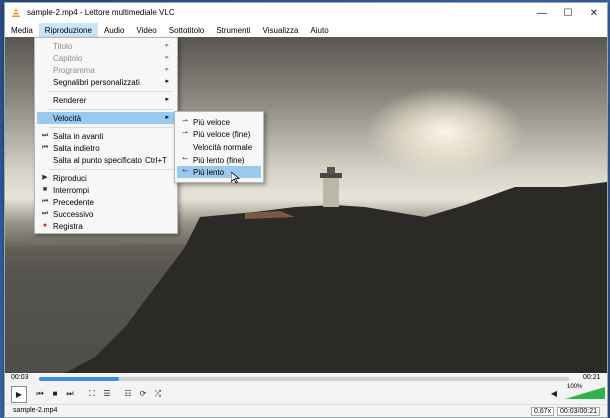  I want to click on mouse-cursor-icon, so click(235, 178).